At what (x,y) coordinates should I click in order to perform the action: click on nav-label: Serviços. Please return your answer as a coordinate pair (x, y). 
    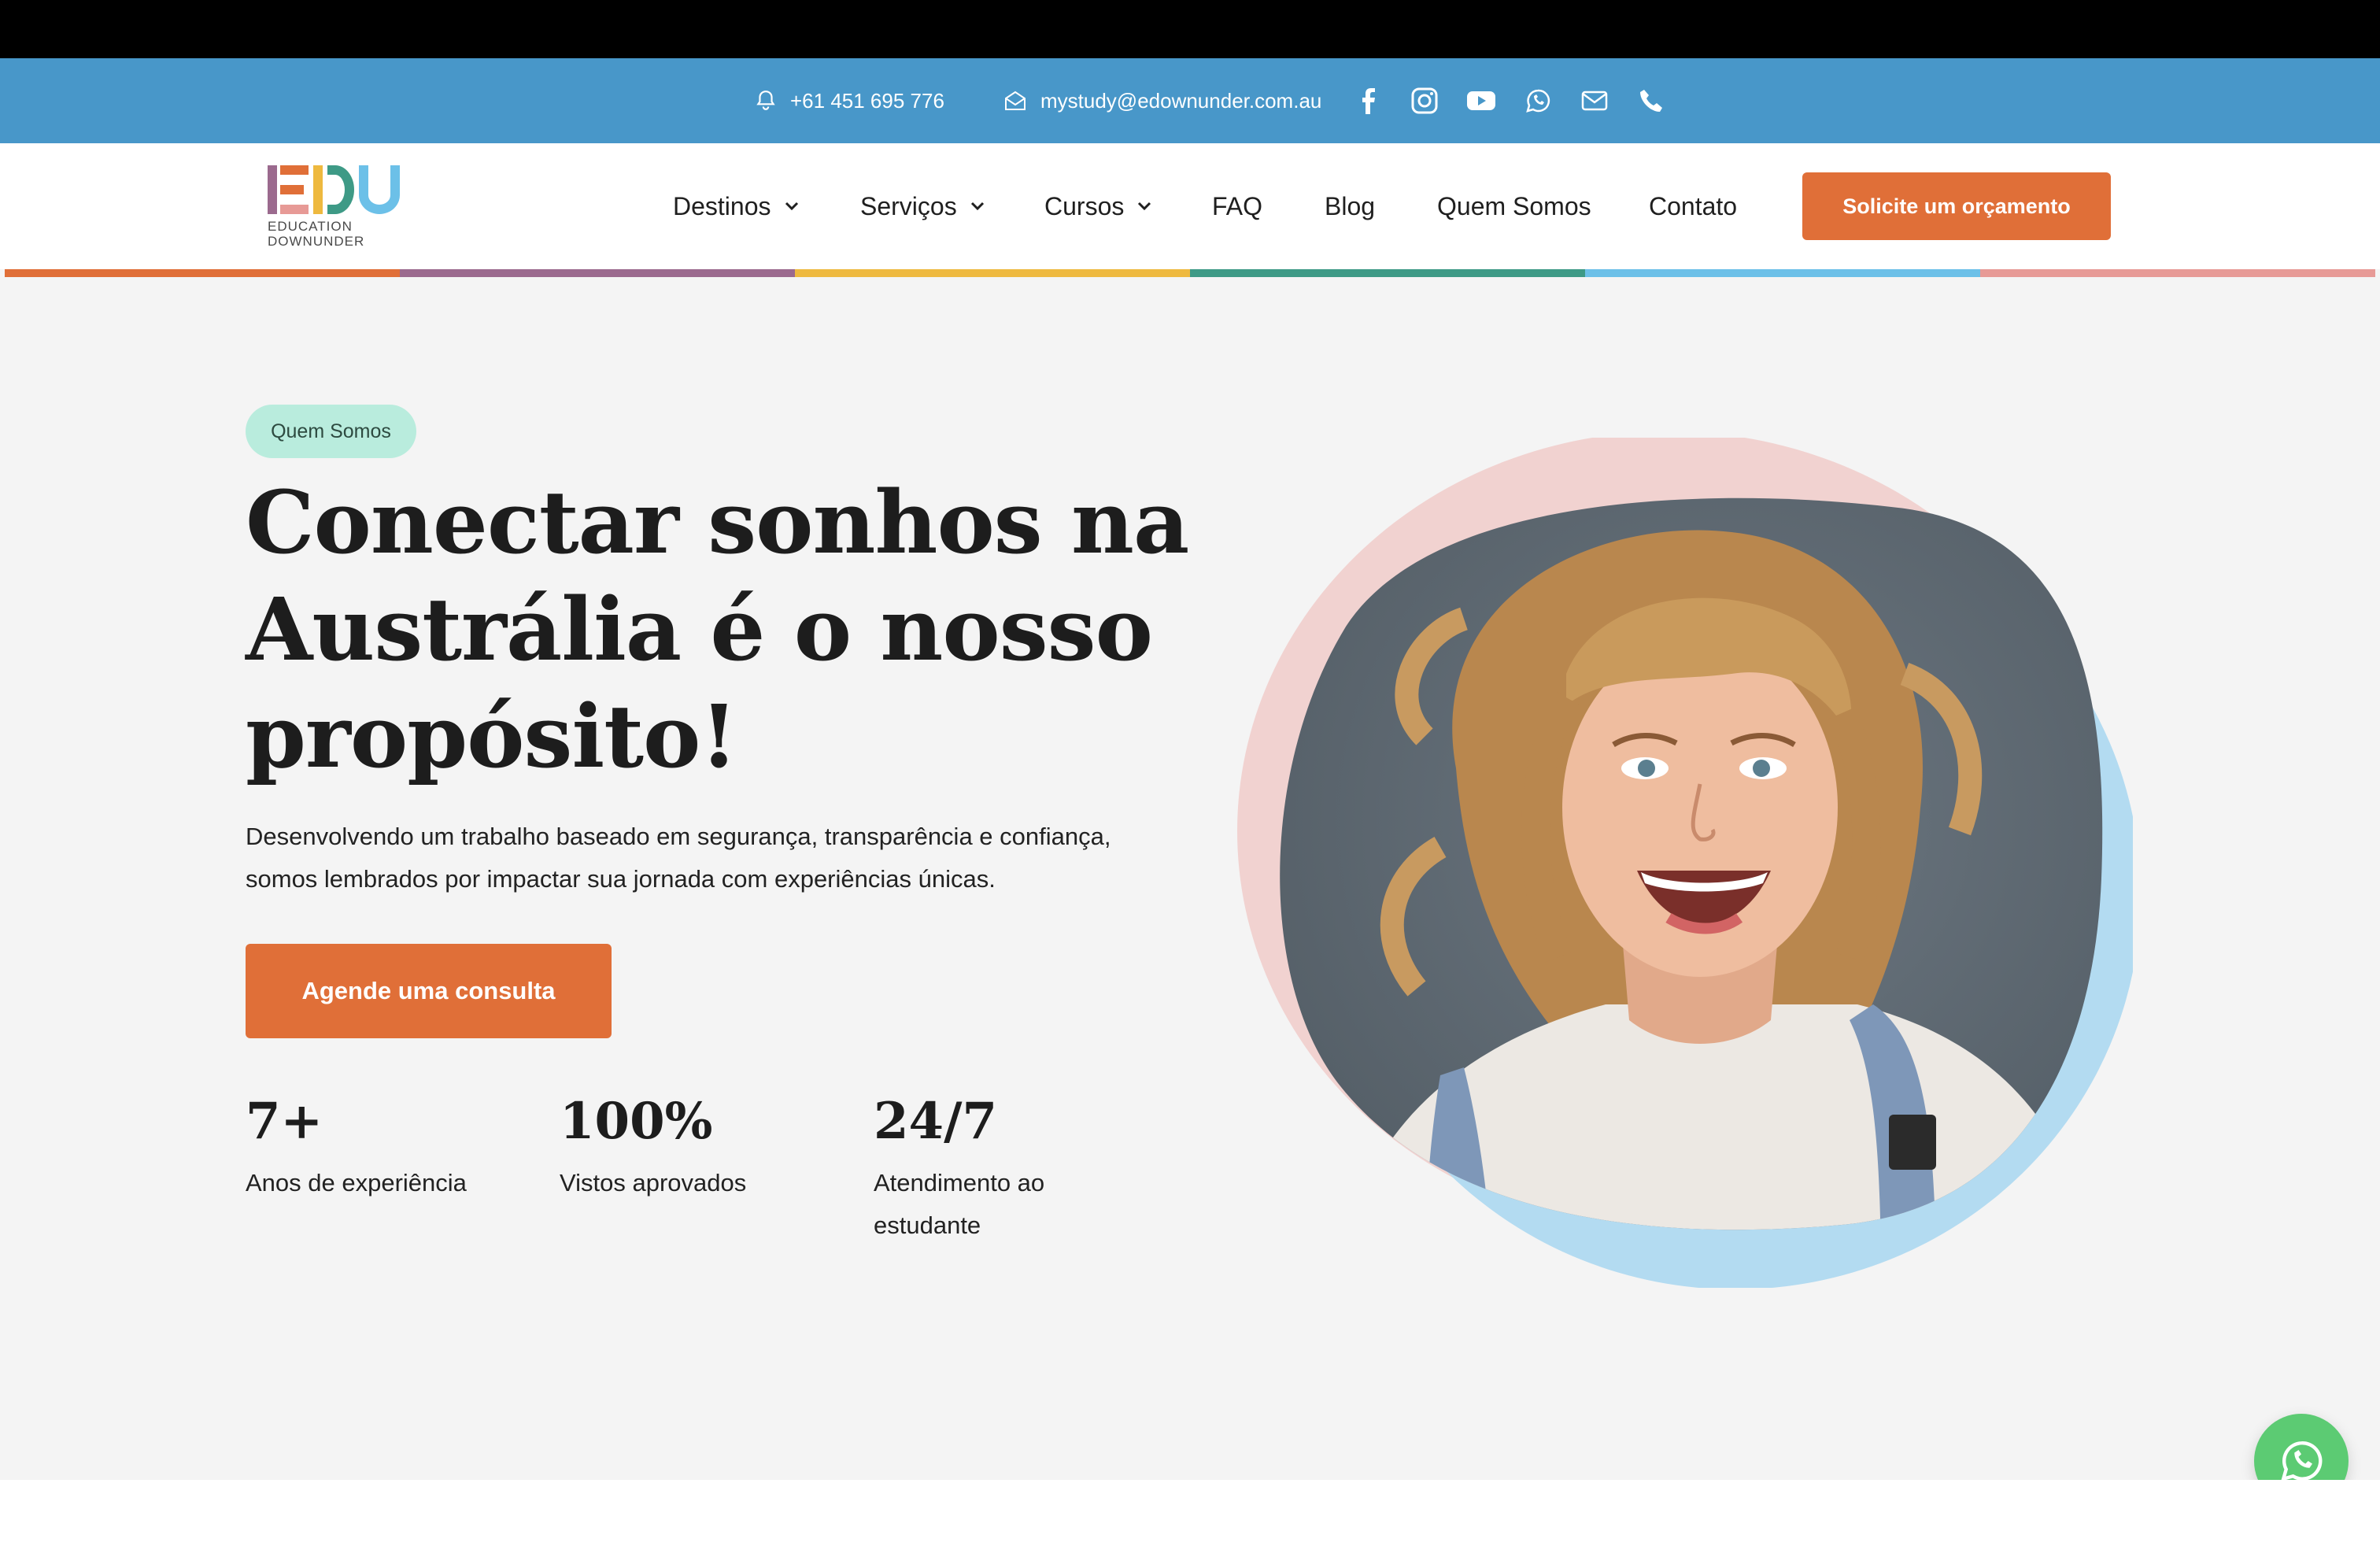
    Looking at the image, I should click on (908, 205).